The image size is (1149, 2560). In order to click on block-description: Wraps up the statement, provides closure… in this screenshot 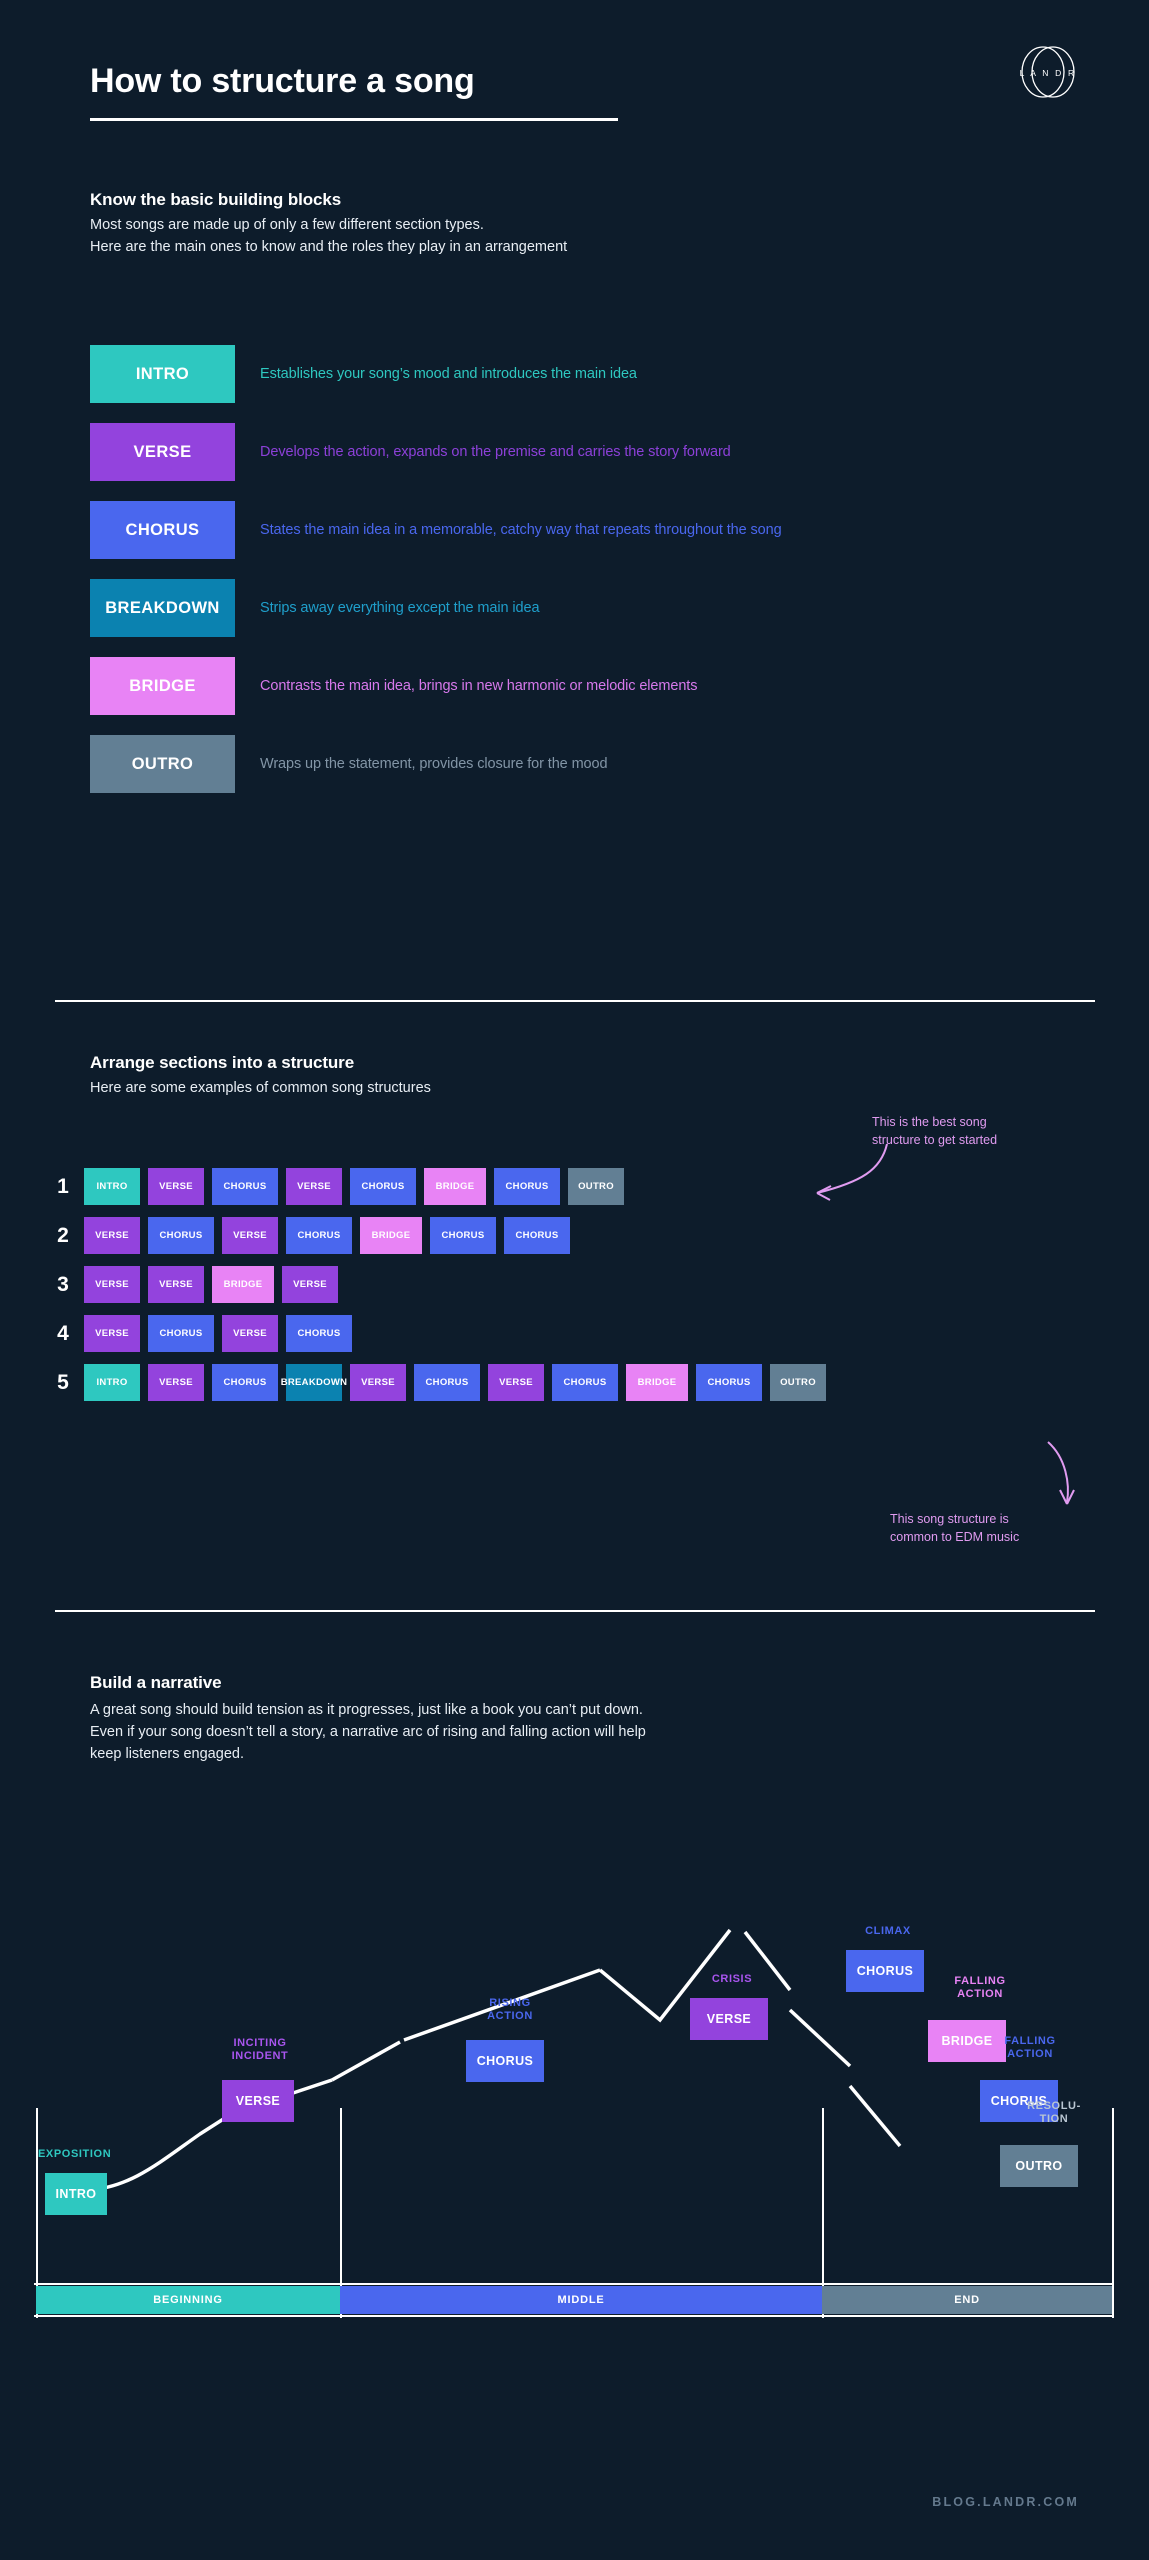, I will do `click(434, 764)`.